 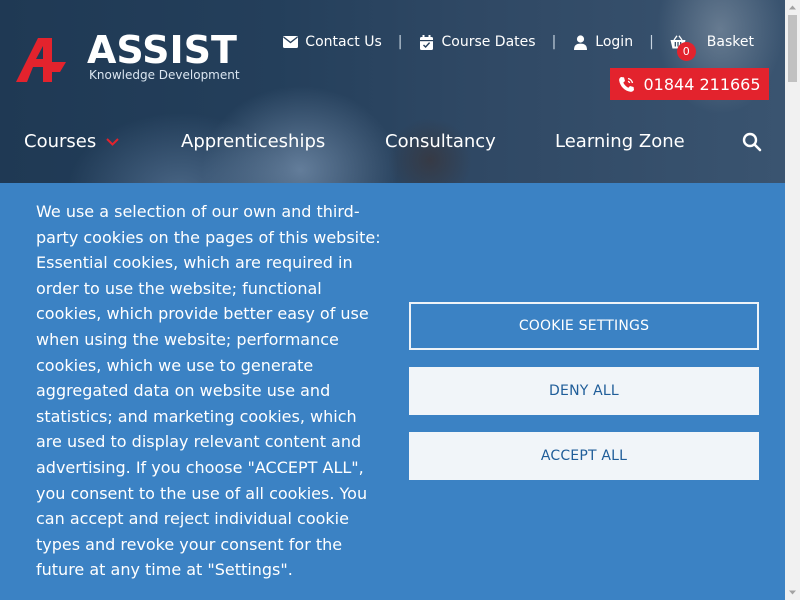 I want to click on nav-learning-zone: Learning Zone, so click(x=620, y=141).